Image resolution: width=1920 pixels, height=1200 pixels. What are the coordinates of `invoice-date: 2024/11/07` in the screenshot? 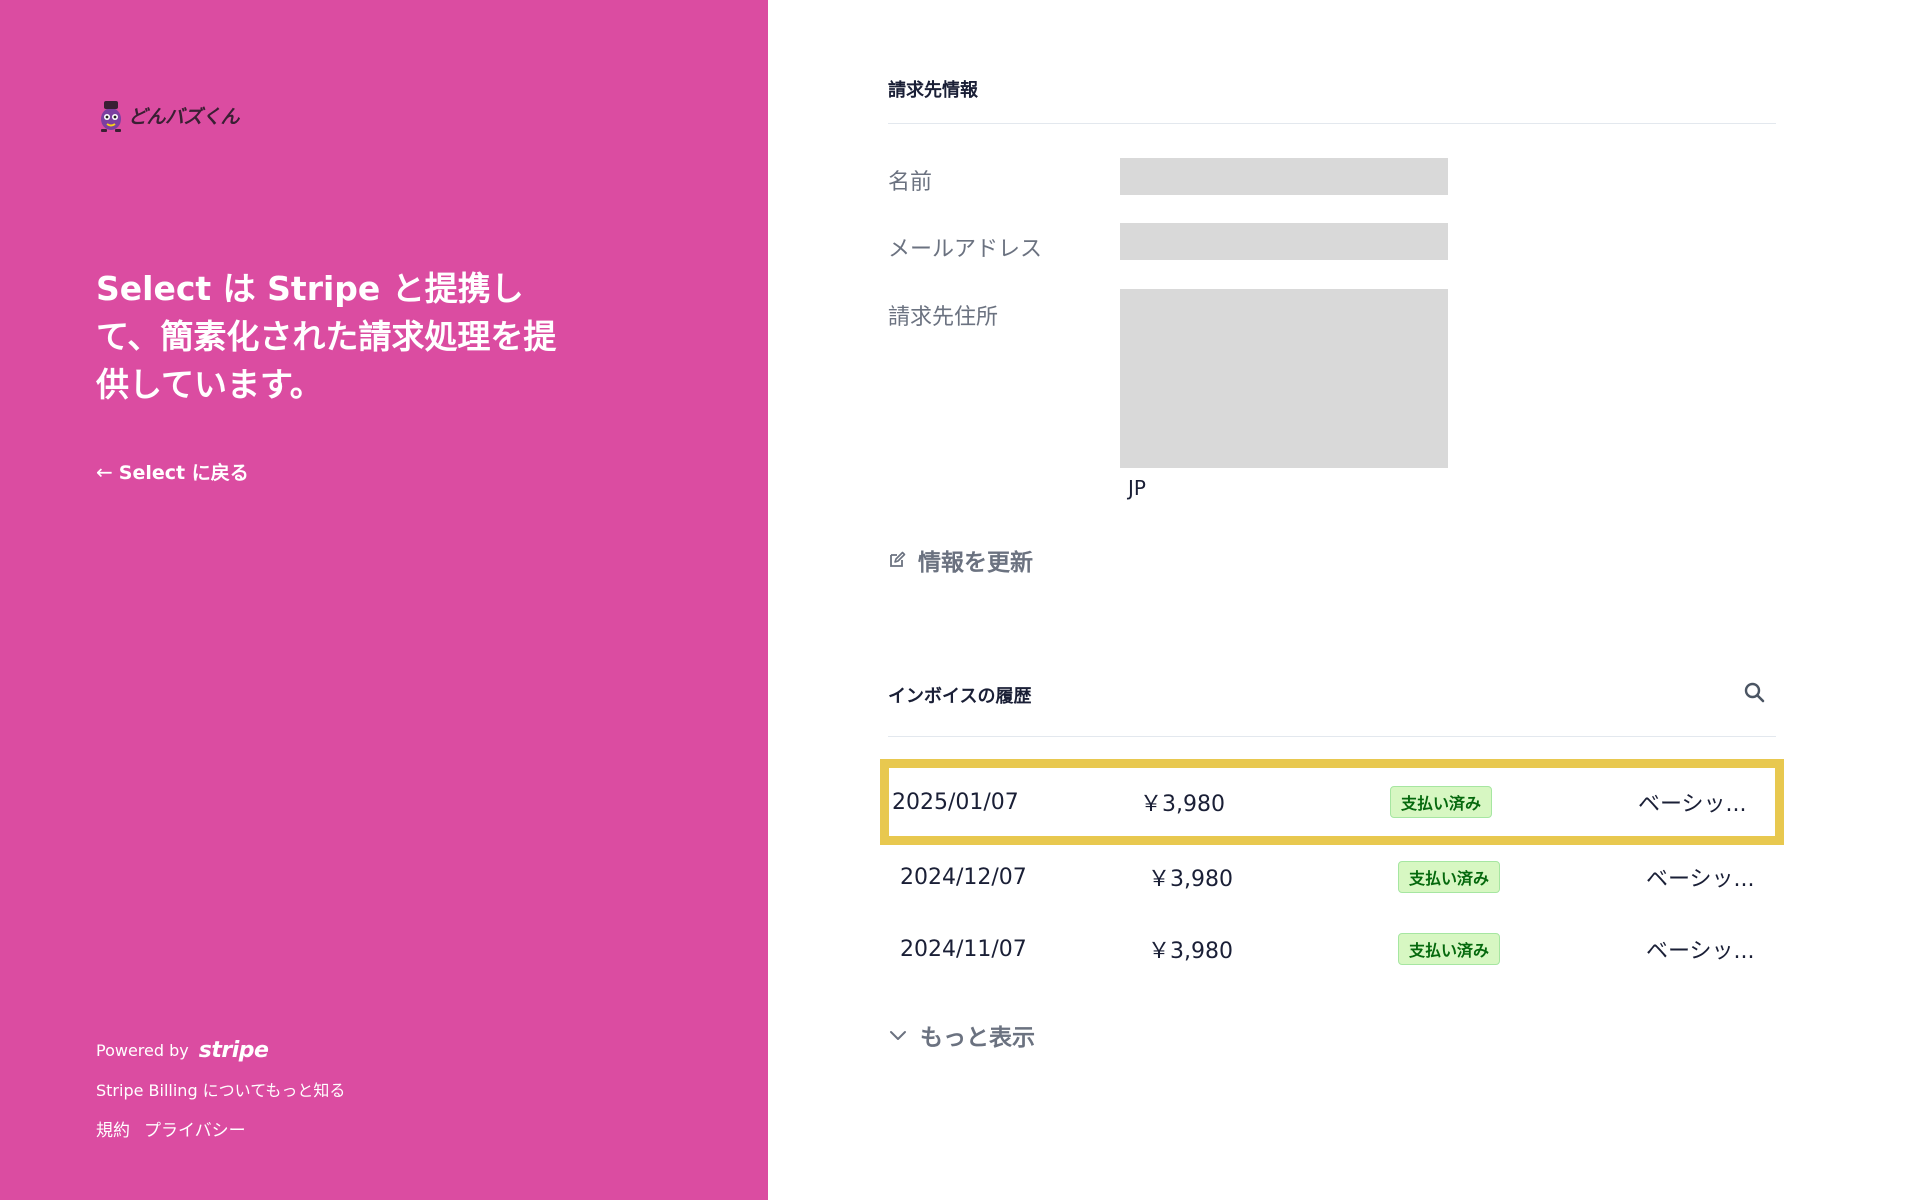 It's located at (963, 949).